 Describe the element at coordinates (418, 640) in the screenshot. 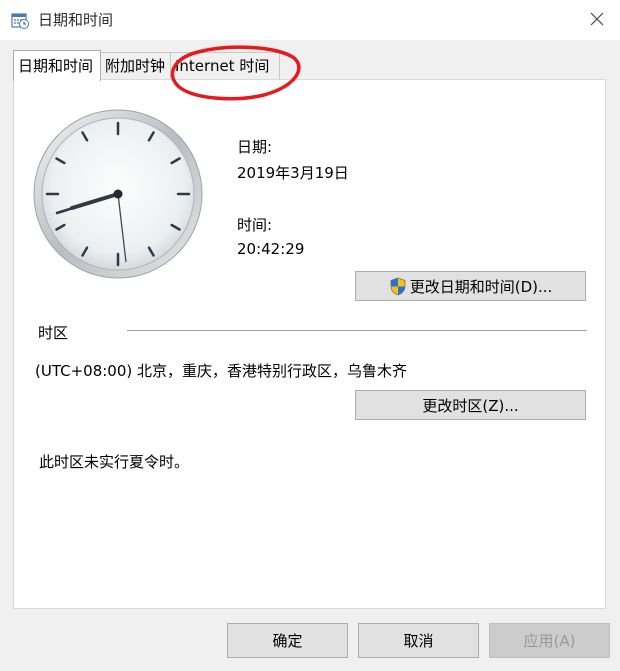

I see `cancel-button: 取消` at that location.